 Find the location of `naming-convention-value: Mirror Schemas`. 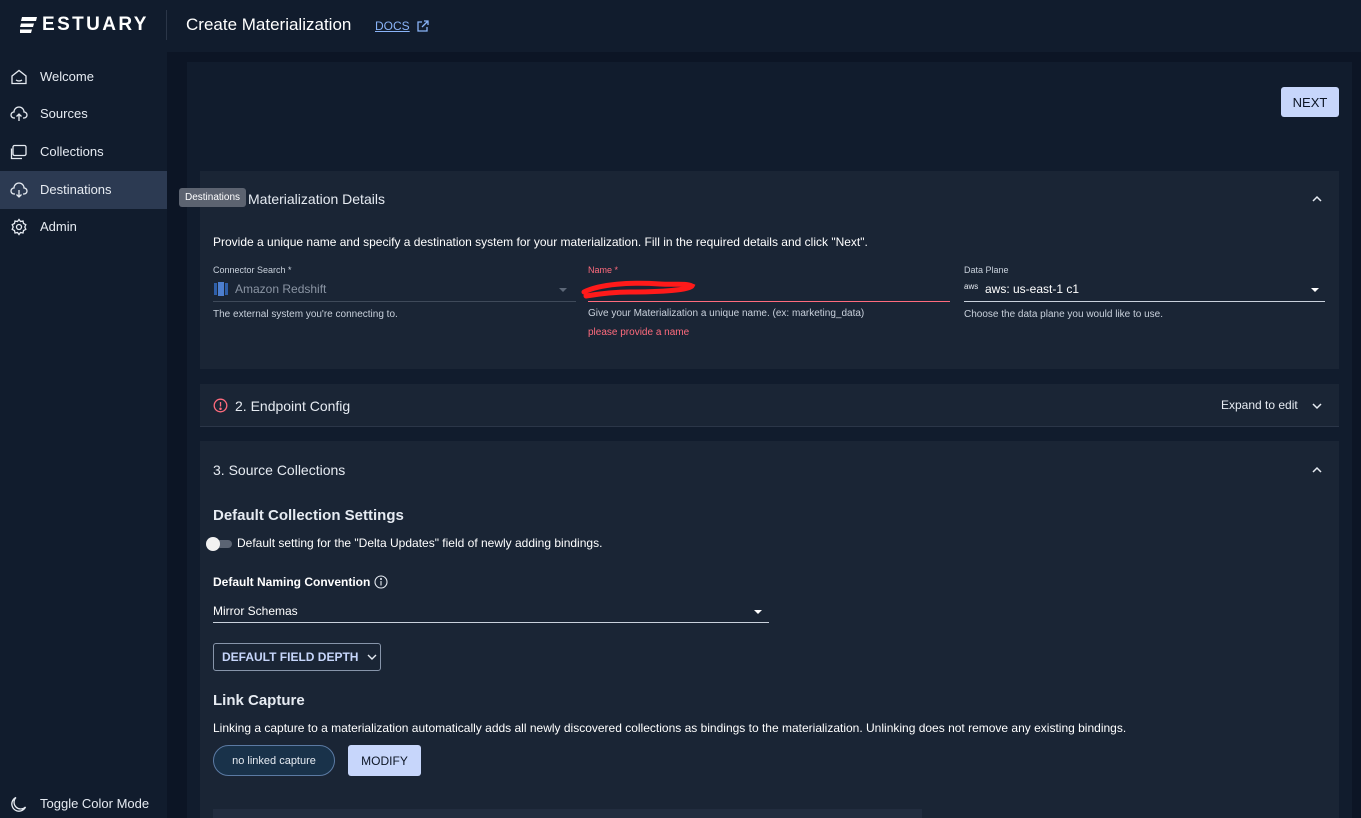

naming-convention-value: Mirror Schemas is located at coordinates (255, 611).